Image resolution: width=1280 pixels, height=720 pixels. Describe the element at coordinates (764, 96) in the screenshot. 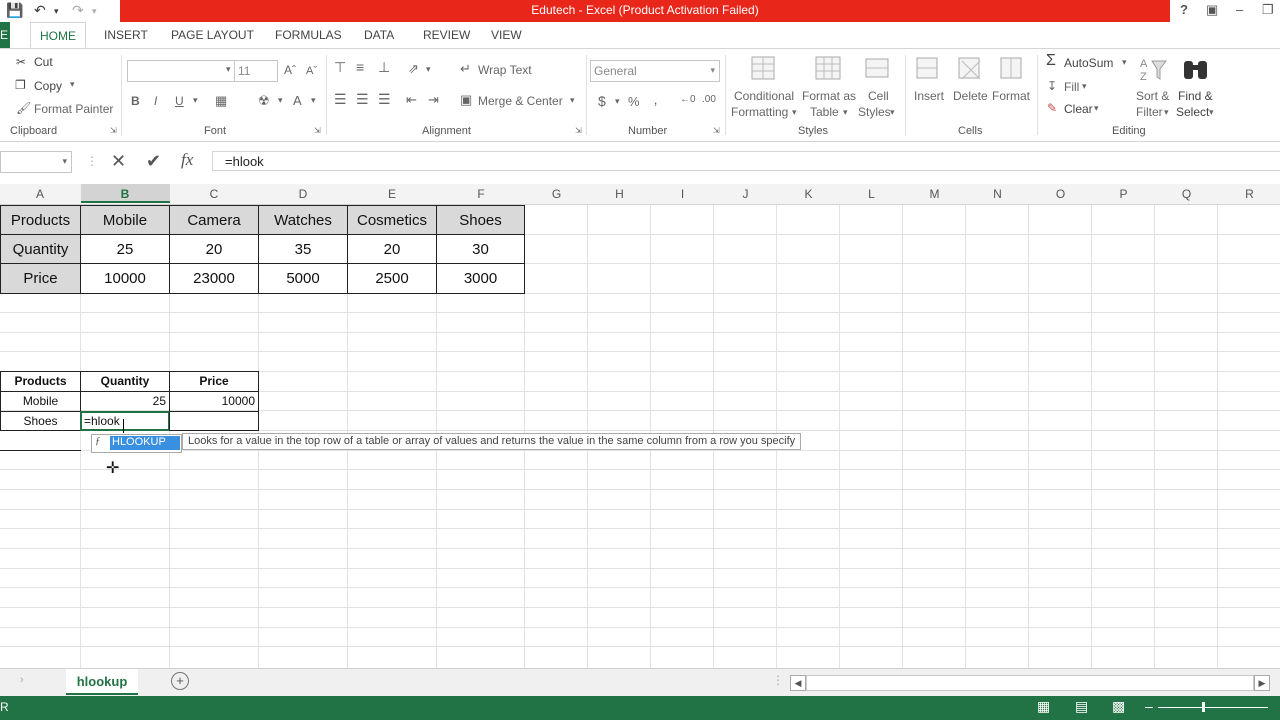

I see `conditional-formatting-label: Conditional` at that location.